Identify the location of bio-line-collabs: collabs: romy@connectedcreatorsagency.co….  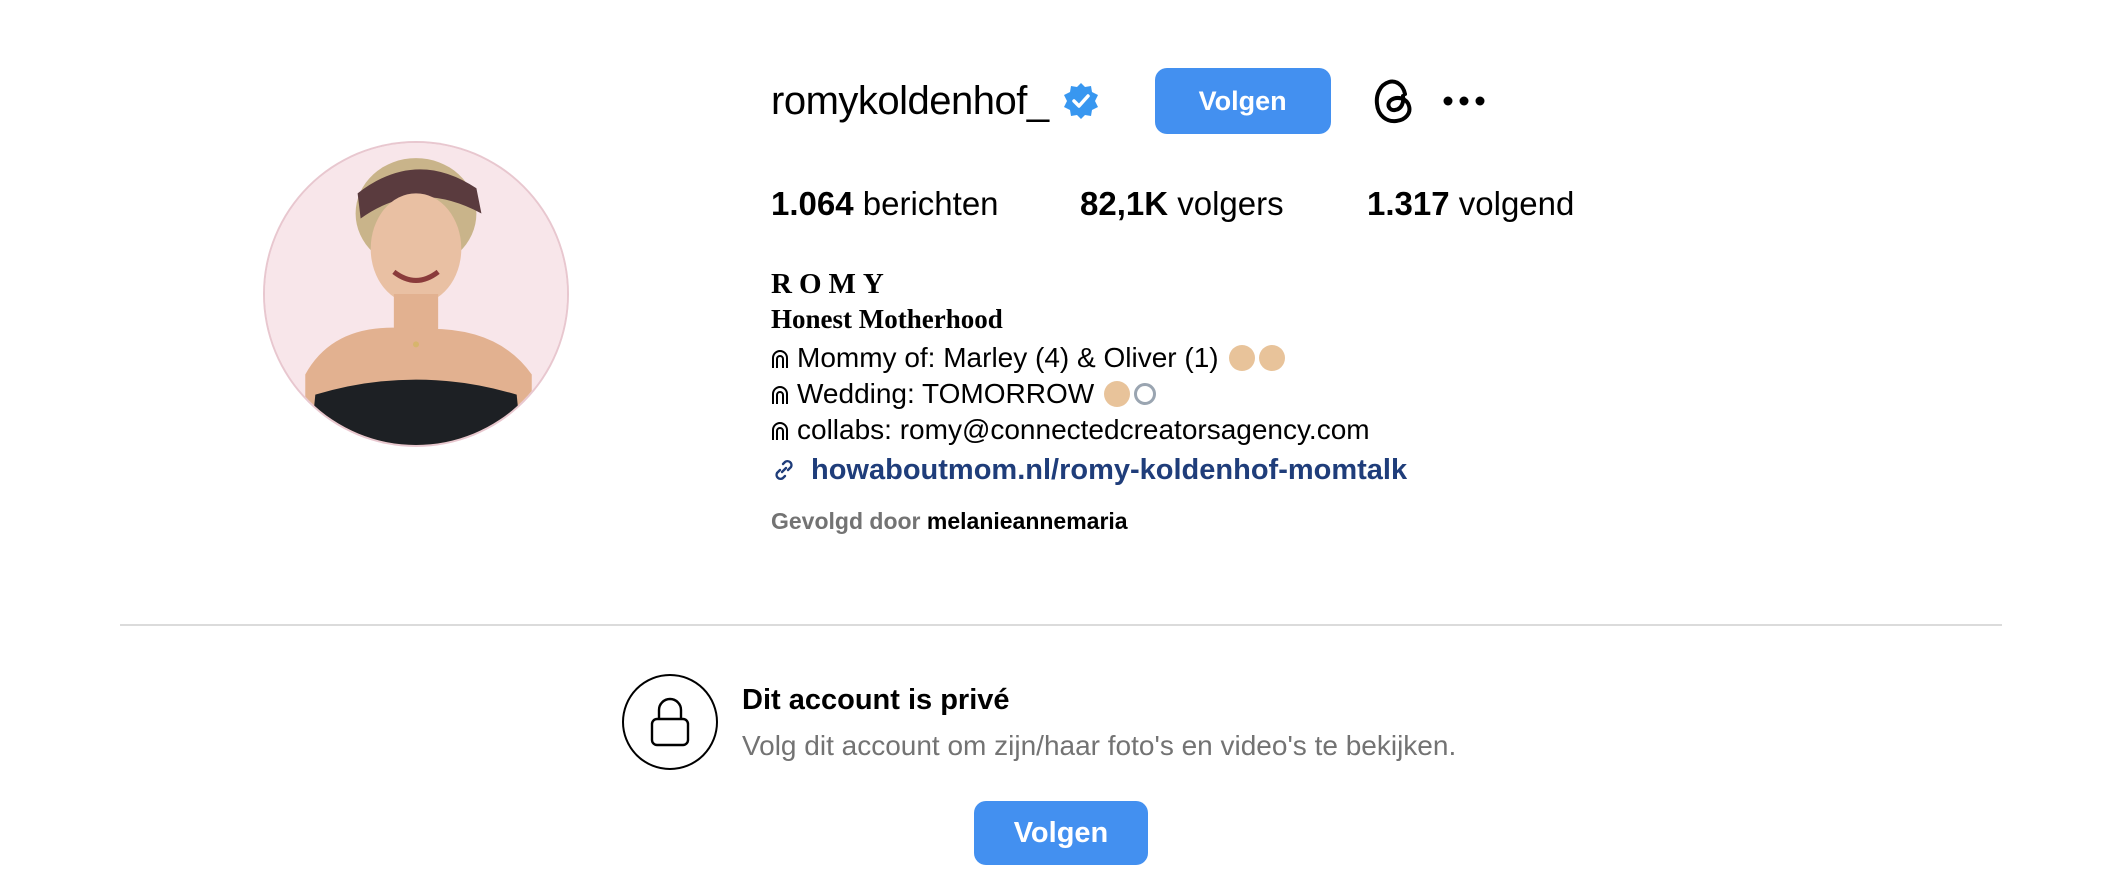
(1089, 430).